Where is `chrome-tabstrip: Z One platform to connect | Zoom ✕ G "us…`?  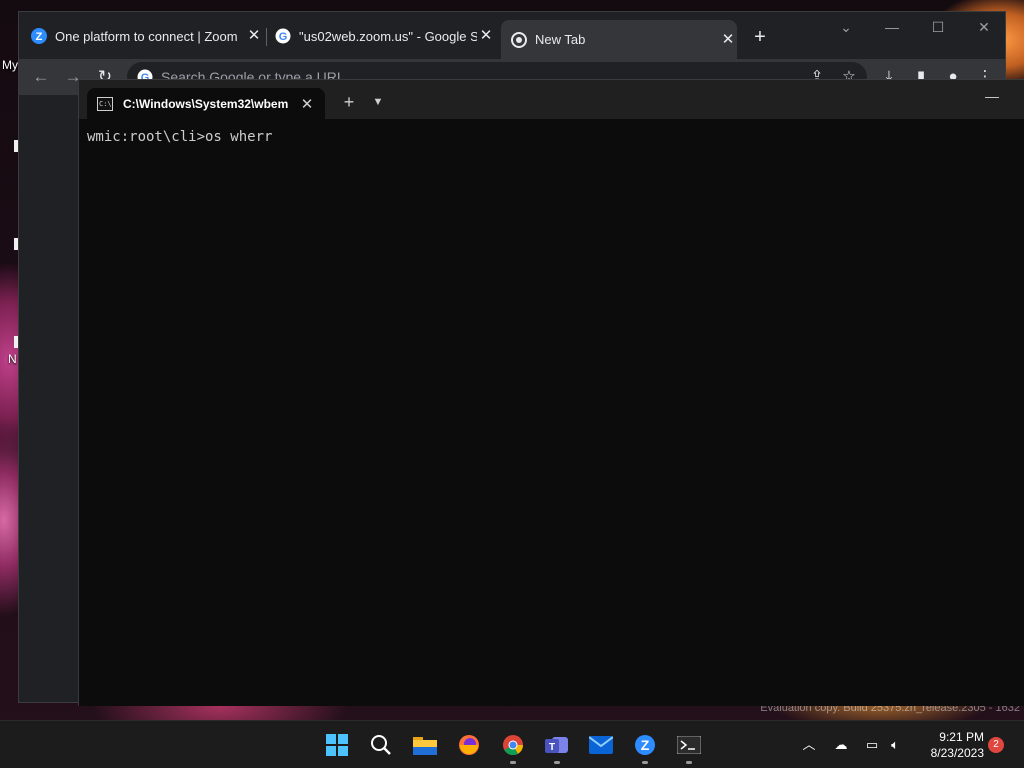
chrome-tabstrip: Z One platform to connect | Zoom ✕ G "us… is located at coordinates (512, 35).